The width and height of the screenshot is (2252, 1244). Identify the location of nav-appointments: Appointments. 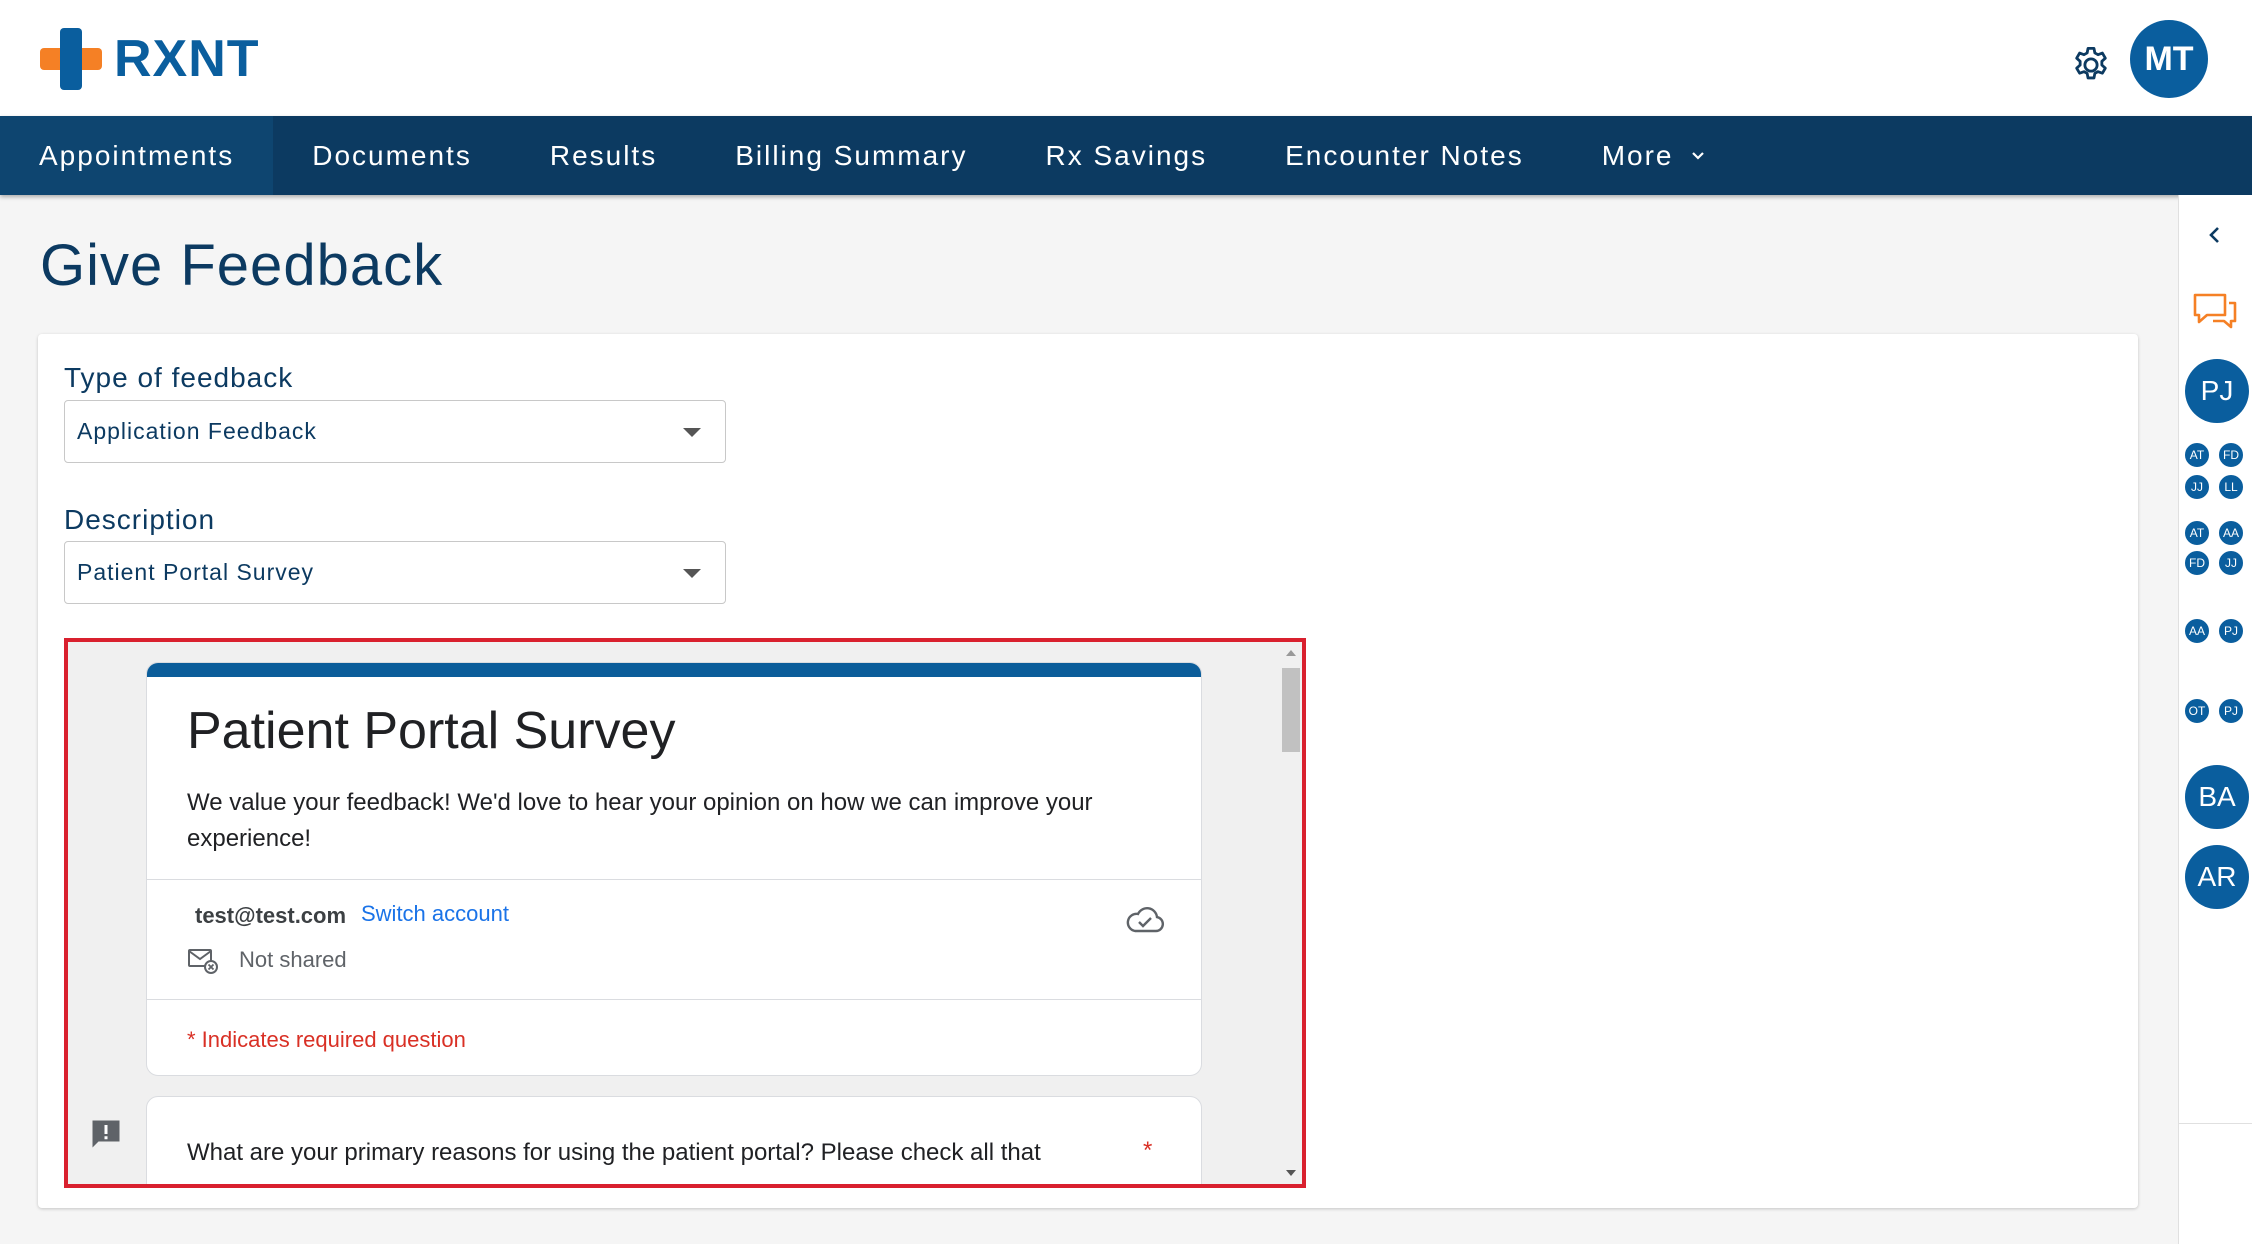
(137, 155).